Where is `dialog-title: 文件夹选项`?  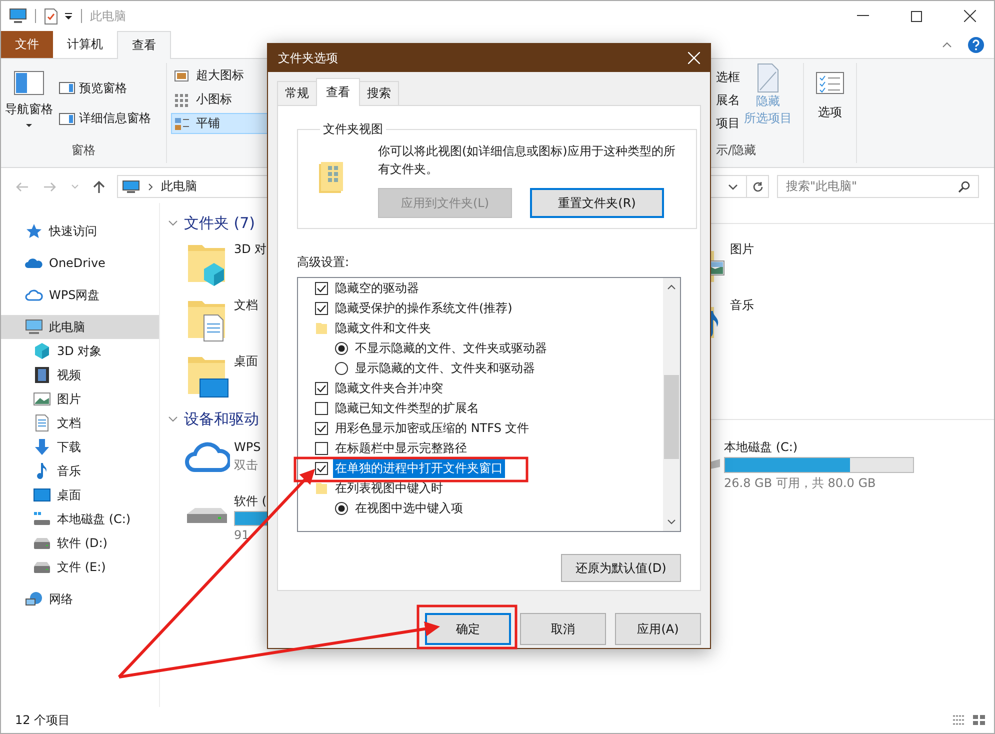 dialog-title: 文件夹选项 is located at coordinates (308, 58).